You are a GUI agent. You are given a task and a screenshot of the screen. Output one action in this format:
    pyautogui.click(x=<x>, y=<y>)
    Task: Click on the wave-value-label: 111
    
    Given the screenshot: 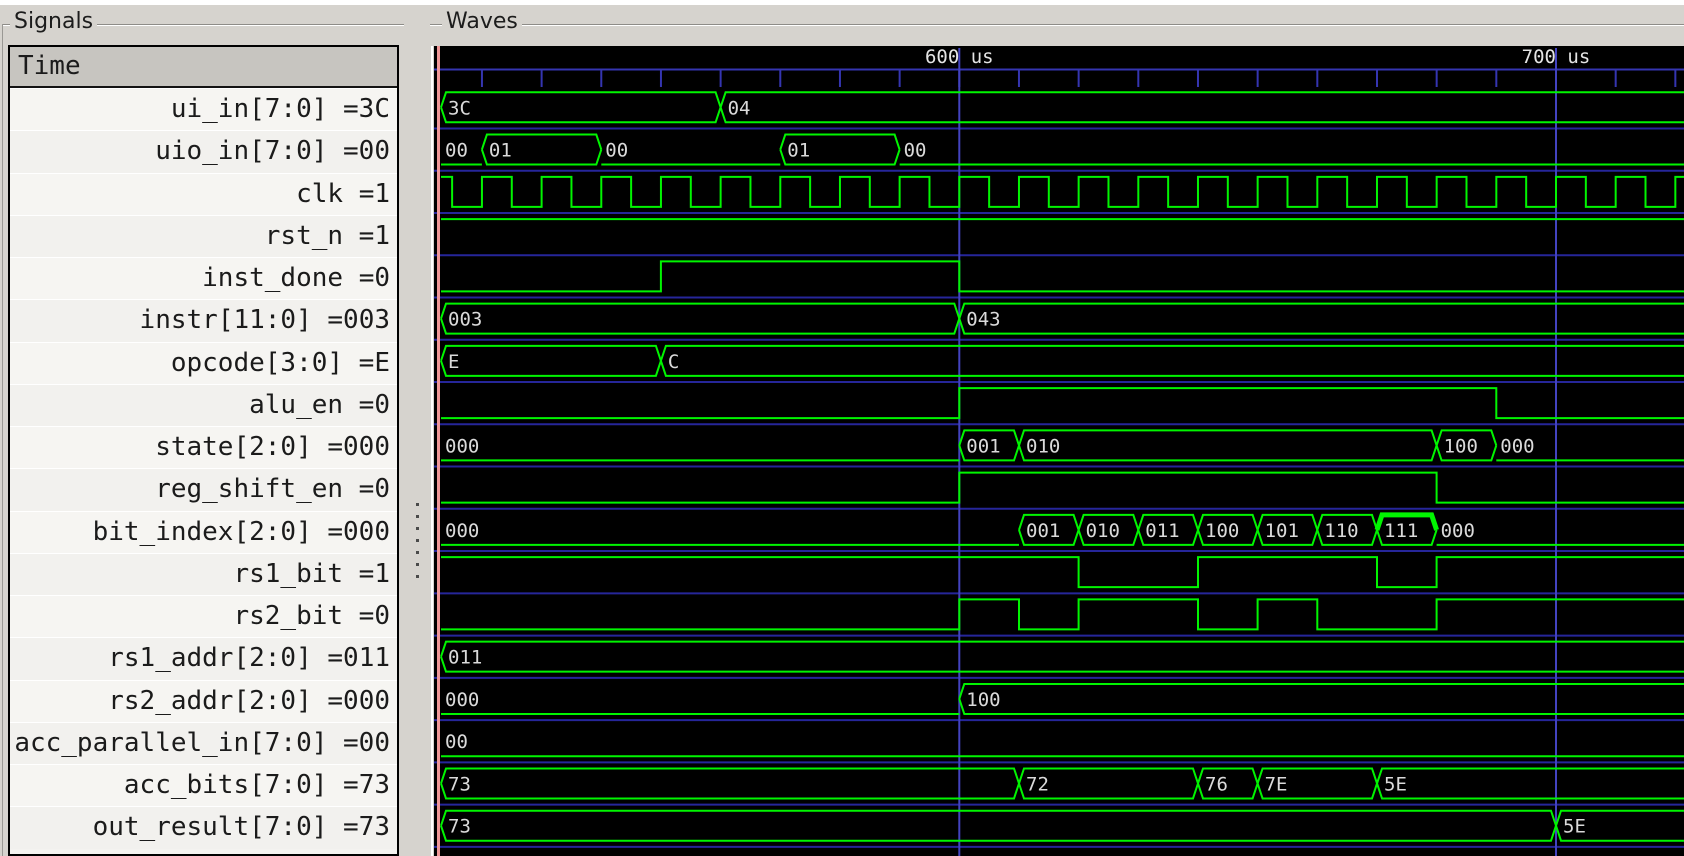 What is the action you would take?
    pyautogui.click(x=1401, y=531)
    